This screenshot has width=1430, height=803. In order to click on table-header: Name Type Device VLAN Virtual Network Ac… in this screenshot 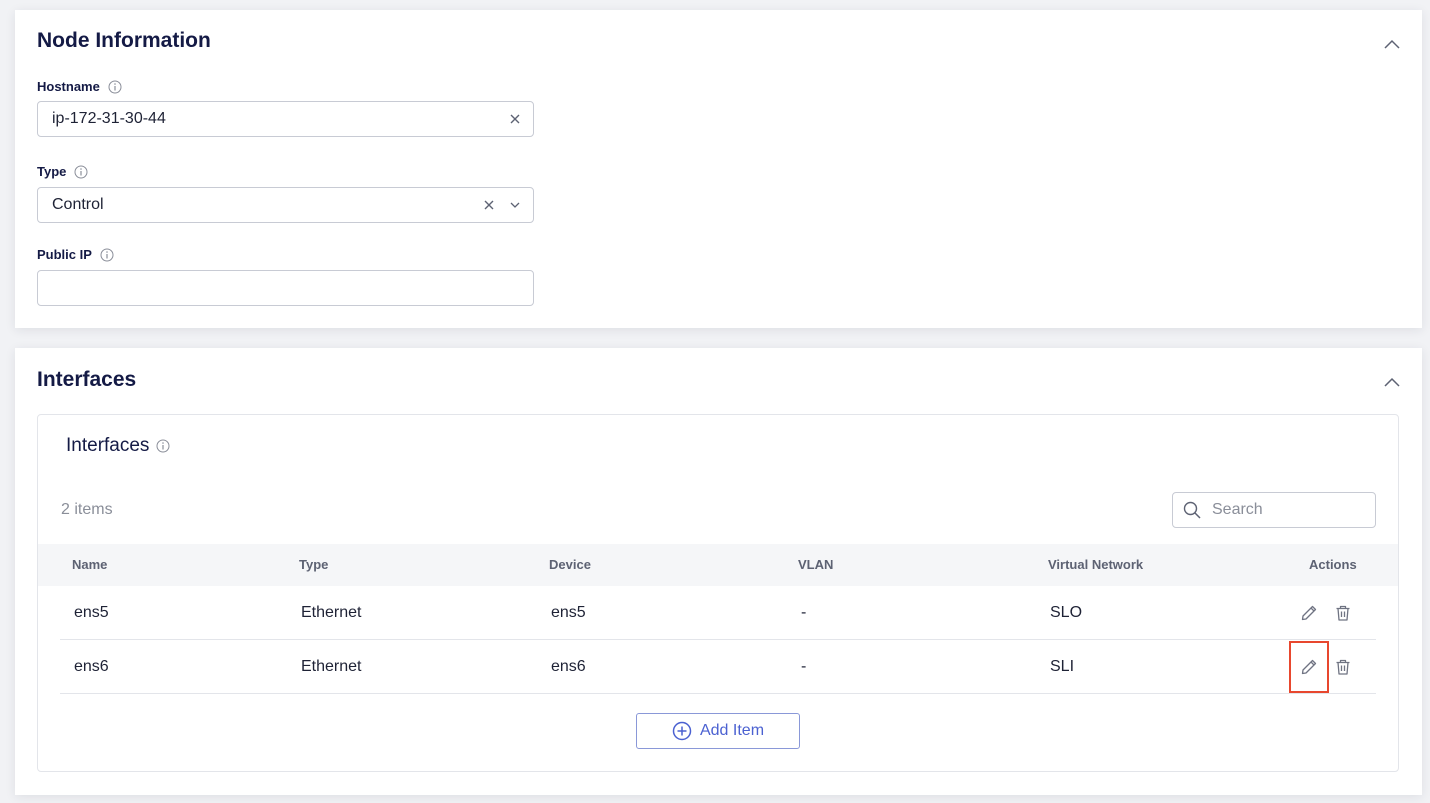, I will do `click(718, 565)`.